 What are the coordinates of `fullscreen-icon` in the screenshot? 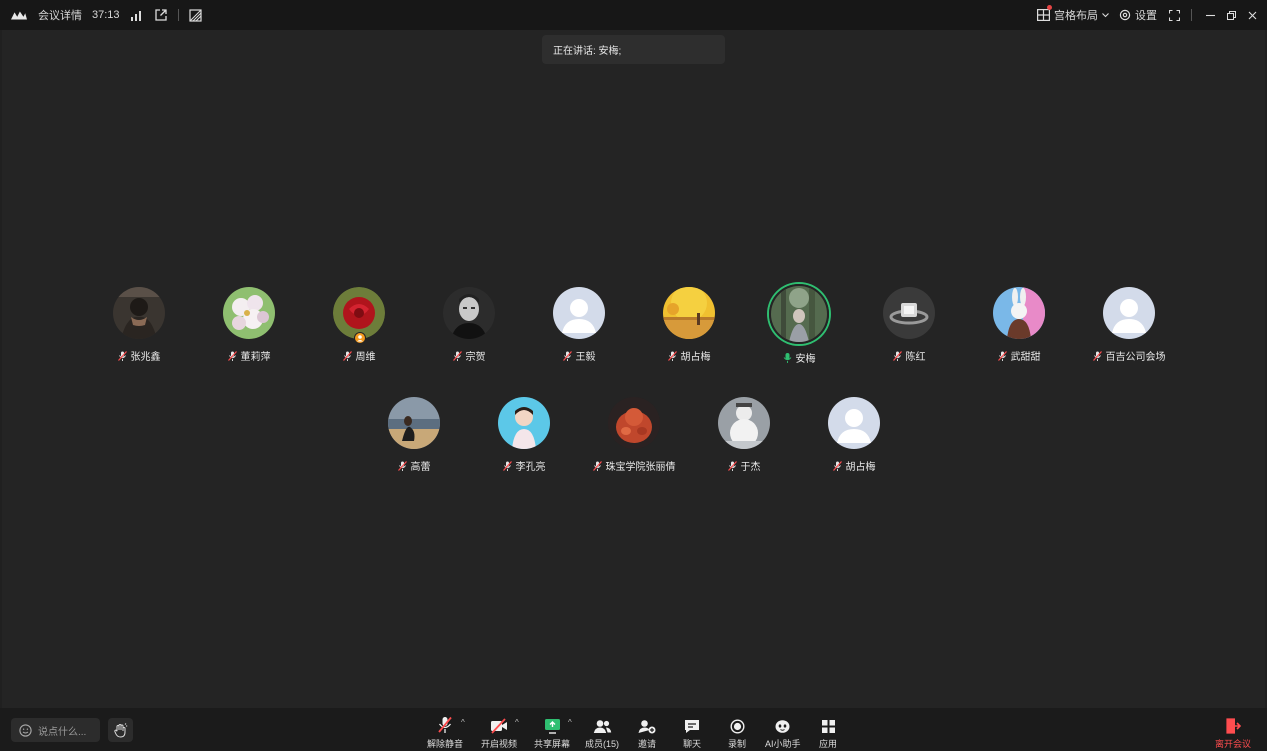 It's located at (1174, 15).